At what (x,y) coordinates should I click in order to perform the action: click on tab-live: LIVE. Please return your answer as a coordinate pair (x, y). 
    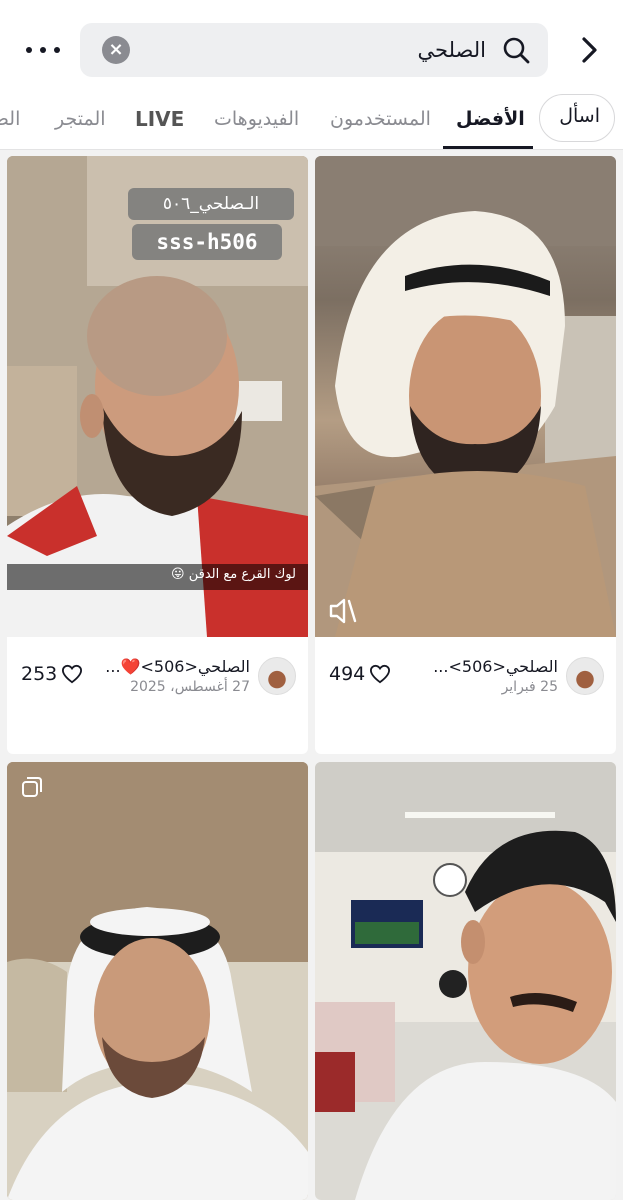
    Looking at the image, I should click on (159, 119).